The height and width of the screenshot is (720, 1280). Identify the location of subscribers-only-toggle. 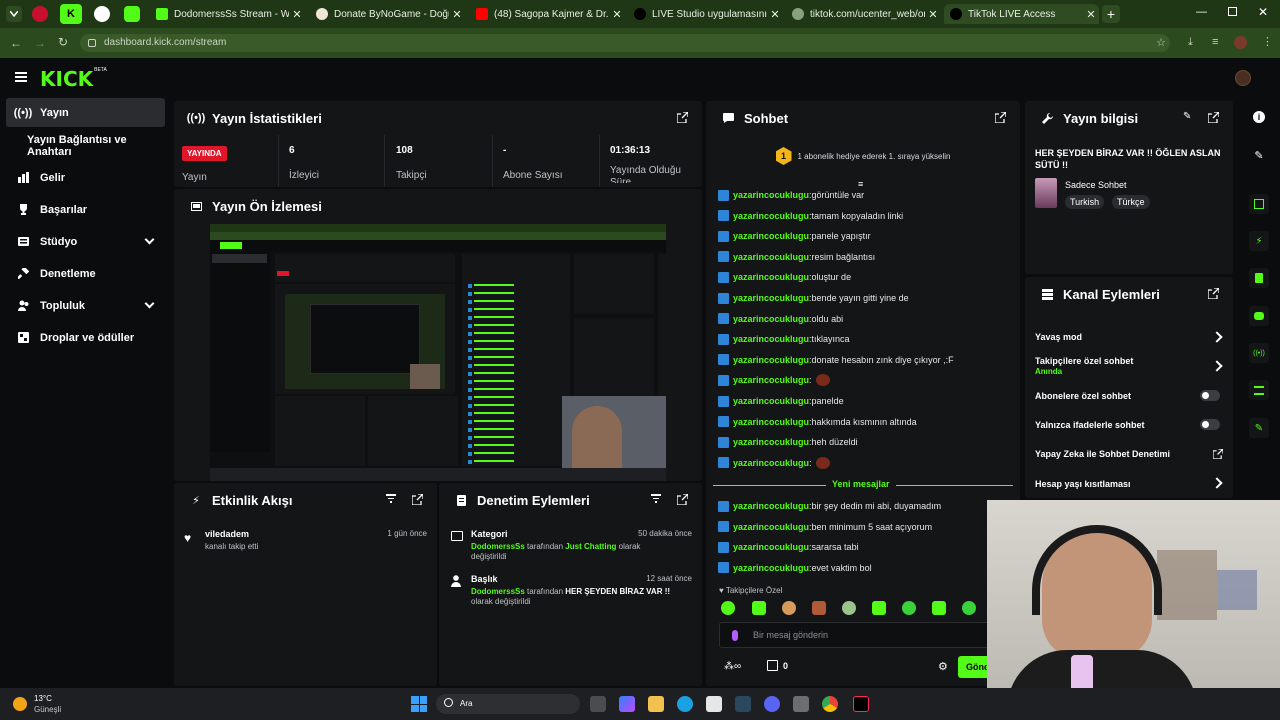
(1210, 395).